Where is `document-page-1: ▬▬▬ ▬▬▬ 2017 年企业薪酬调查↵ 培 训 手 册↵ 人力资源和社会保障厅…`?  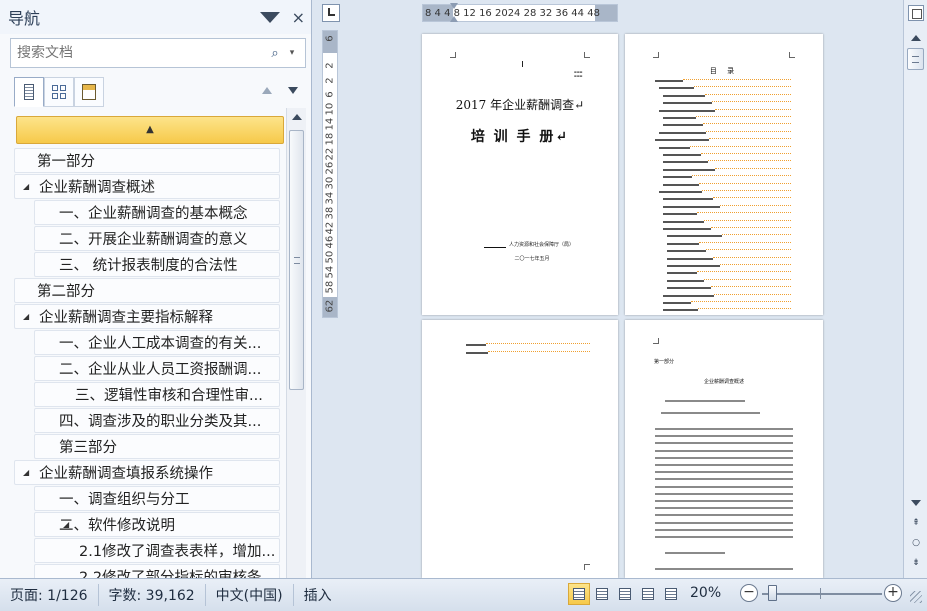 document-page-1: ▬▬▬ ▬▬▬ 2017 年企业薪酬调查↵ 培 训 手 册↵ 人力资源和社会保障厅… is located at coordinates (520, 174).